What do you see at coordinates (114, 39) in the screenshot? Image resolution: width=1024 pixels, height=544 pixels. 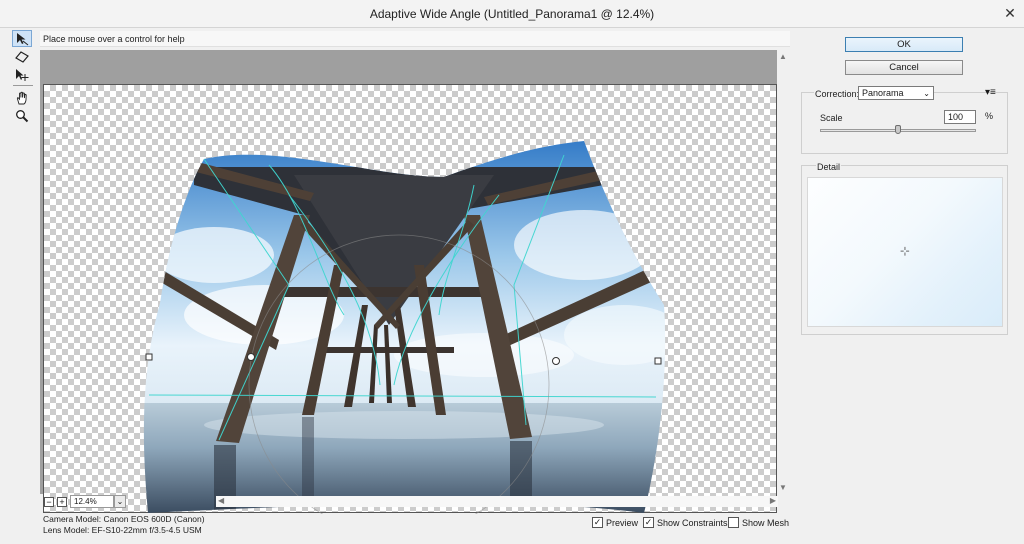 I see `help-text: Place mouse over a control for help` at bounding box center [114, 39].